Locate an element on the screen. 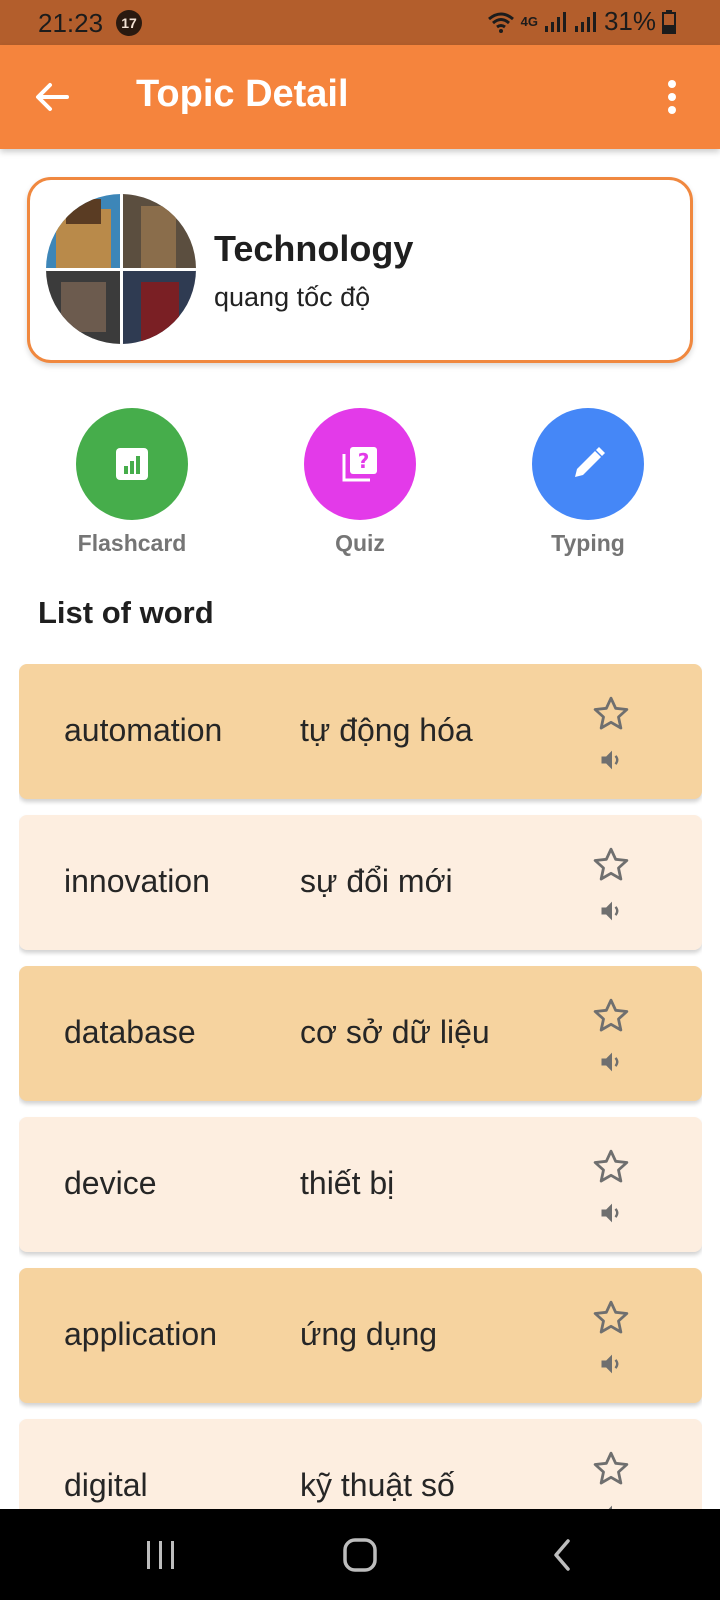  quiz-icon: ? is located at coordinates (359, 464).